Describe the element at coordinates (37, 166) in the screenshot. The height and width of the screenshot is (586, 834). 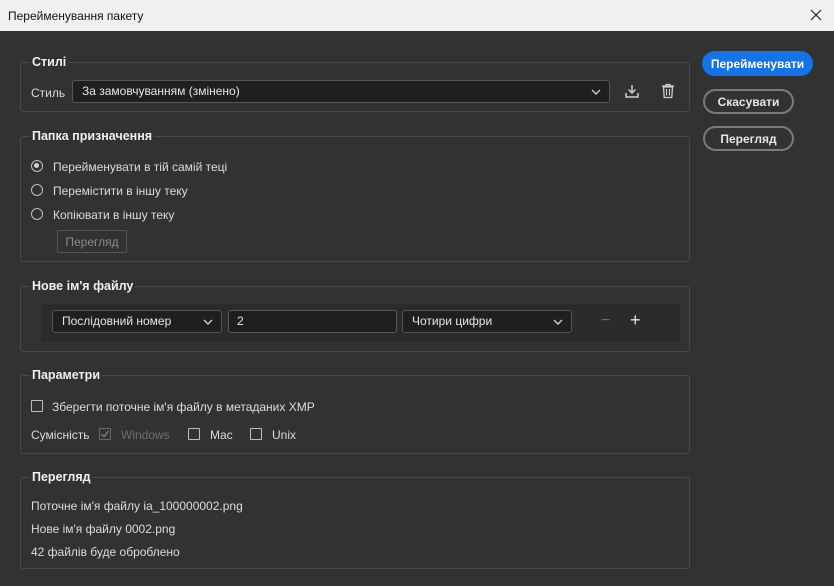
I see `radio-same-folder` at that location.